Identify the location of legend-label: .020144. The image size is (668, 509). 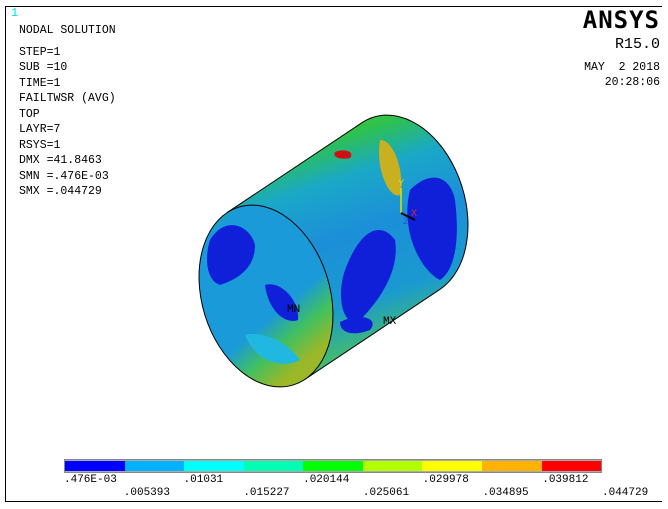
(326, 480).